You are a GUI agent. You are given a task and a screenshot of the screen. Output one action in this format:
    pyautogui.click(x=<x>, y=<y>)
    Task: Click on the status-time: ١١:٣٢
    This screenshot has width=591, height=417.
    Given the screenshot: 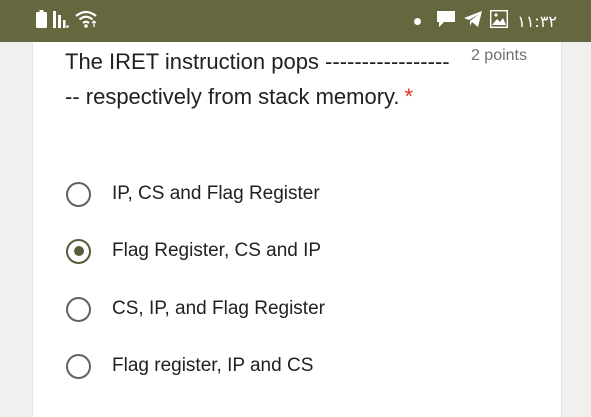 What is the action you would take?
    pyautogui.click(x=537, y=21)
    